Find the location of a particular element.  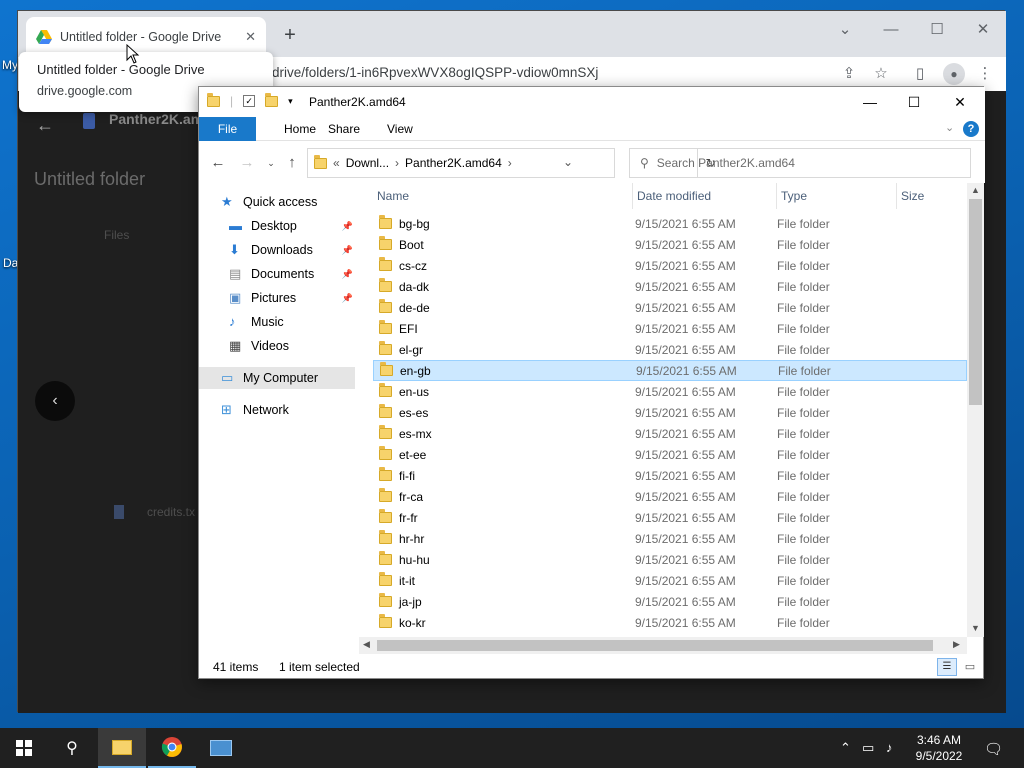

horizontal-scrollbar: ◀ ▶ is located at coordinates (663, 645).